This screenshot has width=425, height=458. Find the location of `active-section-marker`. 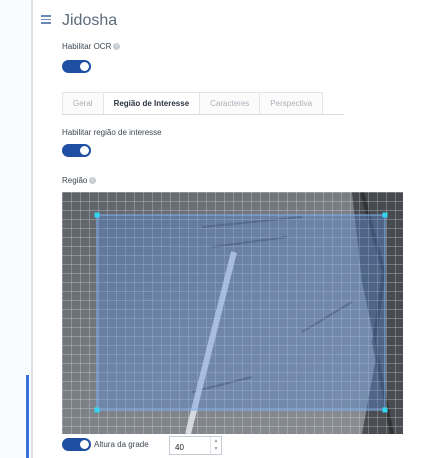

active-section-marker is located at coordinates (27, 416).